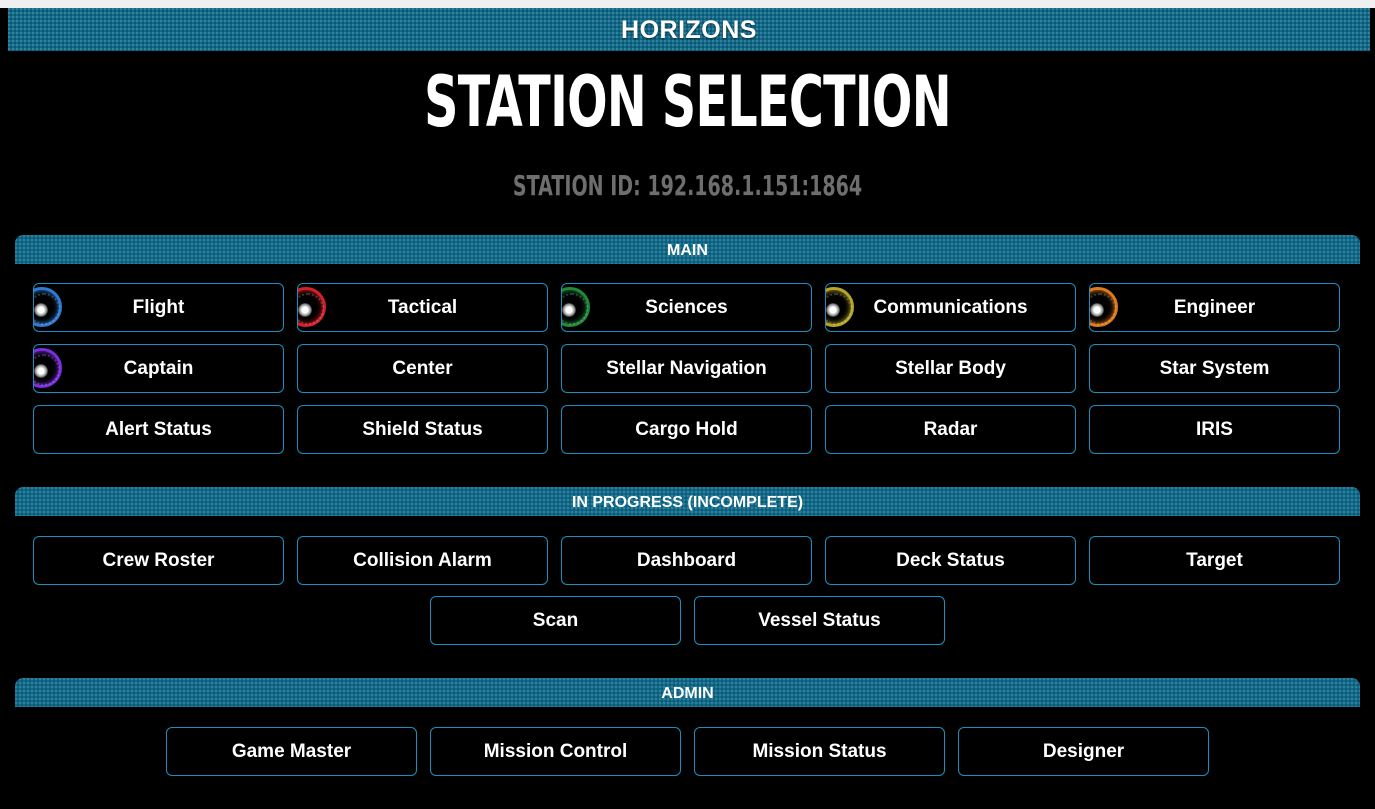 The image size is (1375, 809). I want to click on button-label: Dashboard, so click(686, 560).